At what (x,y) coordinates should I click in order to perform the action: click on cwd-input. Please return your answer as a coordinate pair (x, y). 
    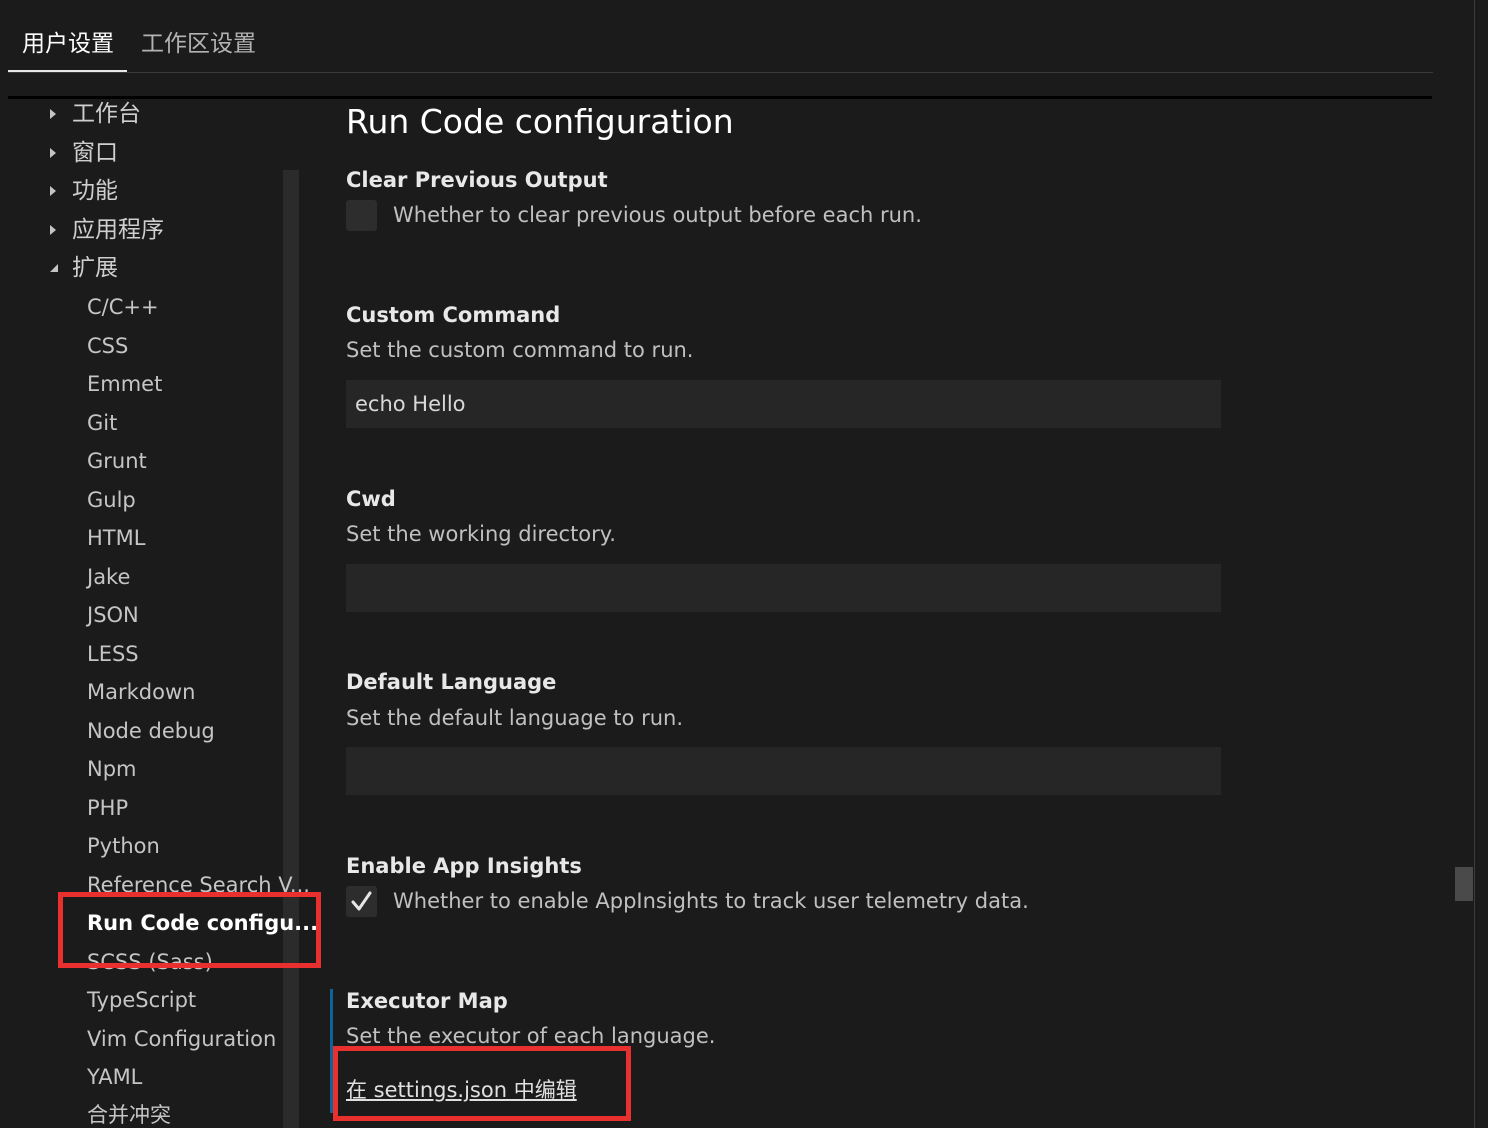
    Looking at the image, I should click on (783, 588).